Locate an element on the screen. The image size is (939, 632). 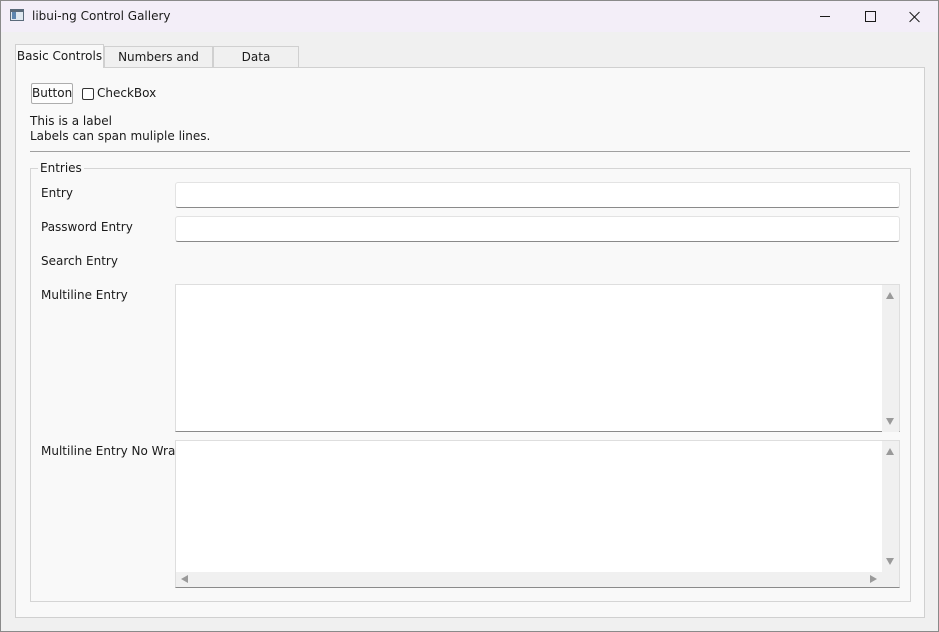
scroll-right-arrow-icon is located at coordinates (873, 579).